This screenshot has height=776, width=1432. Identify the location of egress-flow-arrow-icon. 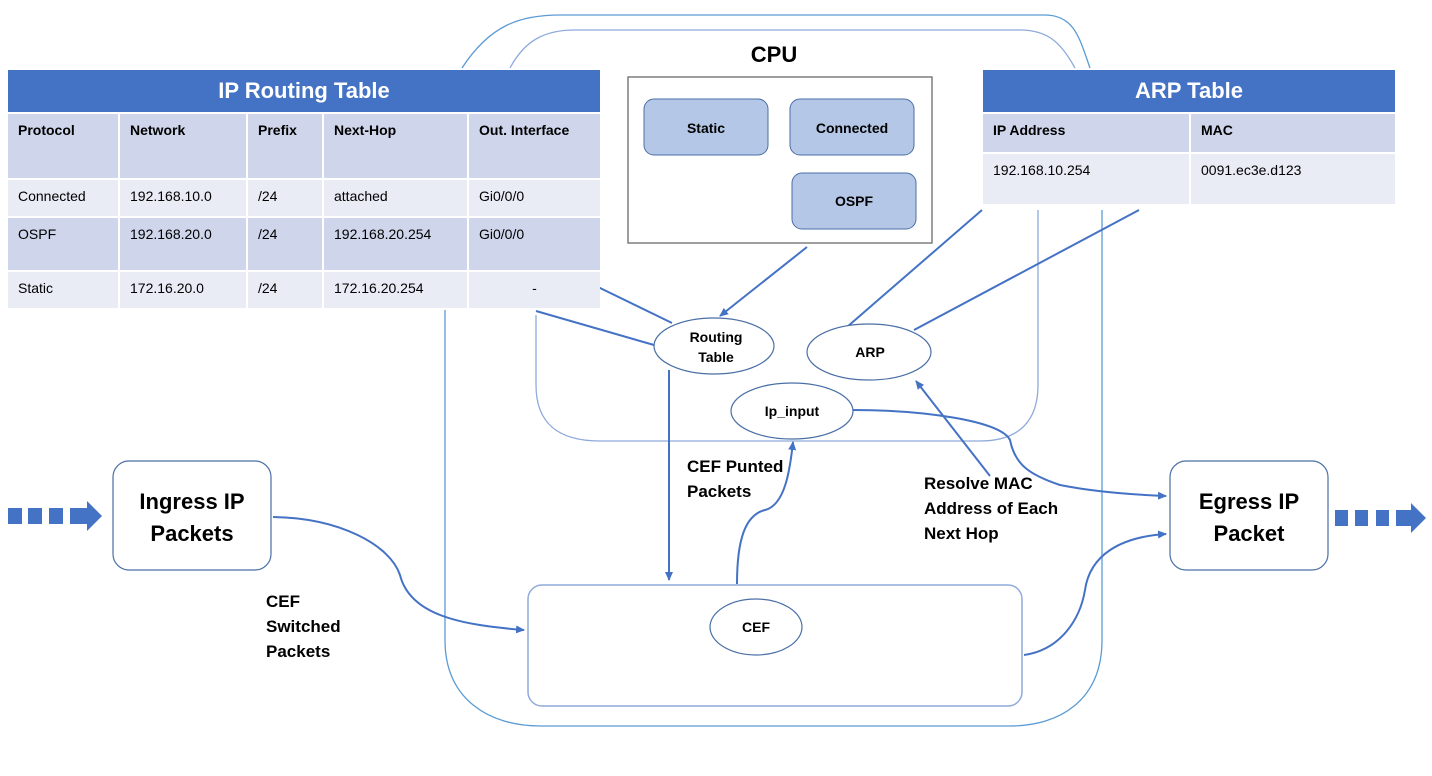
(1380, 518).